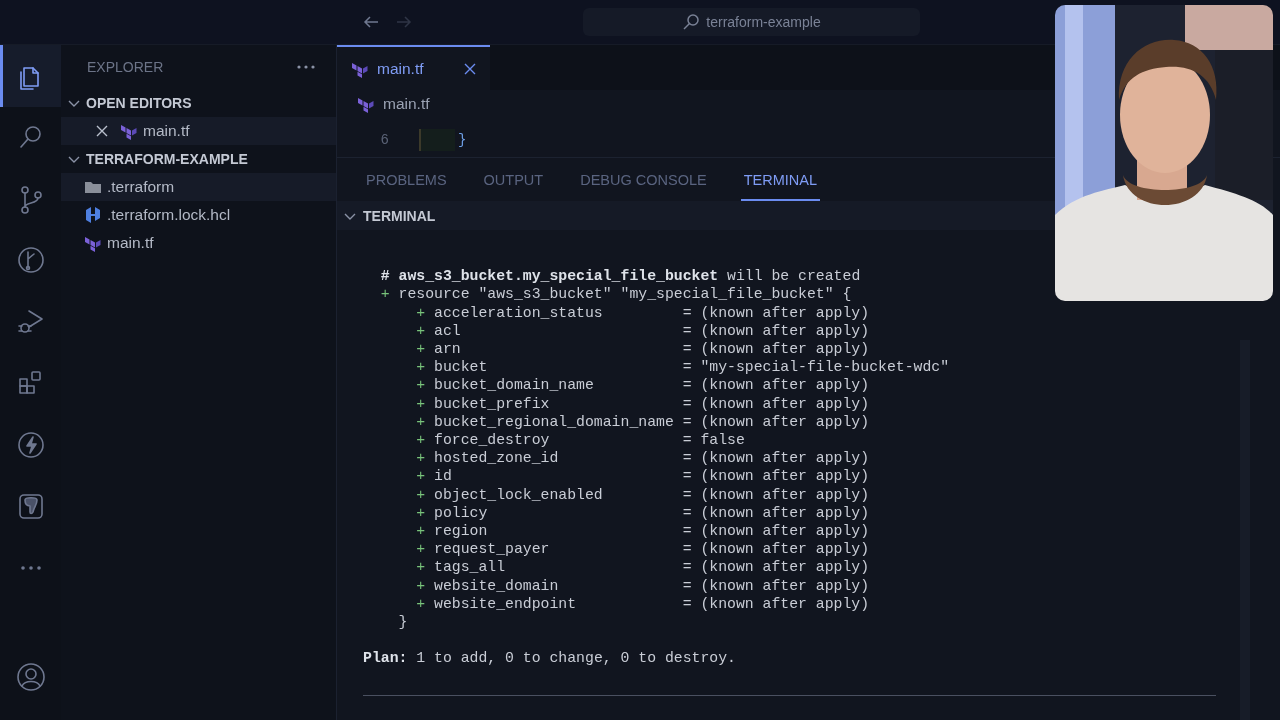  I want to click on terminal-text: # aws_s3_bucket.my_special_file_bucket will be created, so click(620, 276).